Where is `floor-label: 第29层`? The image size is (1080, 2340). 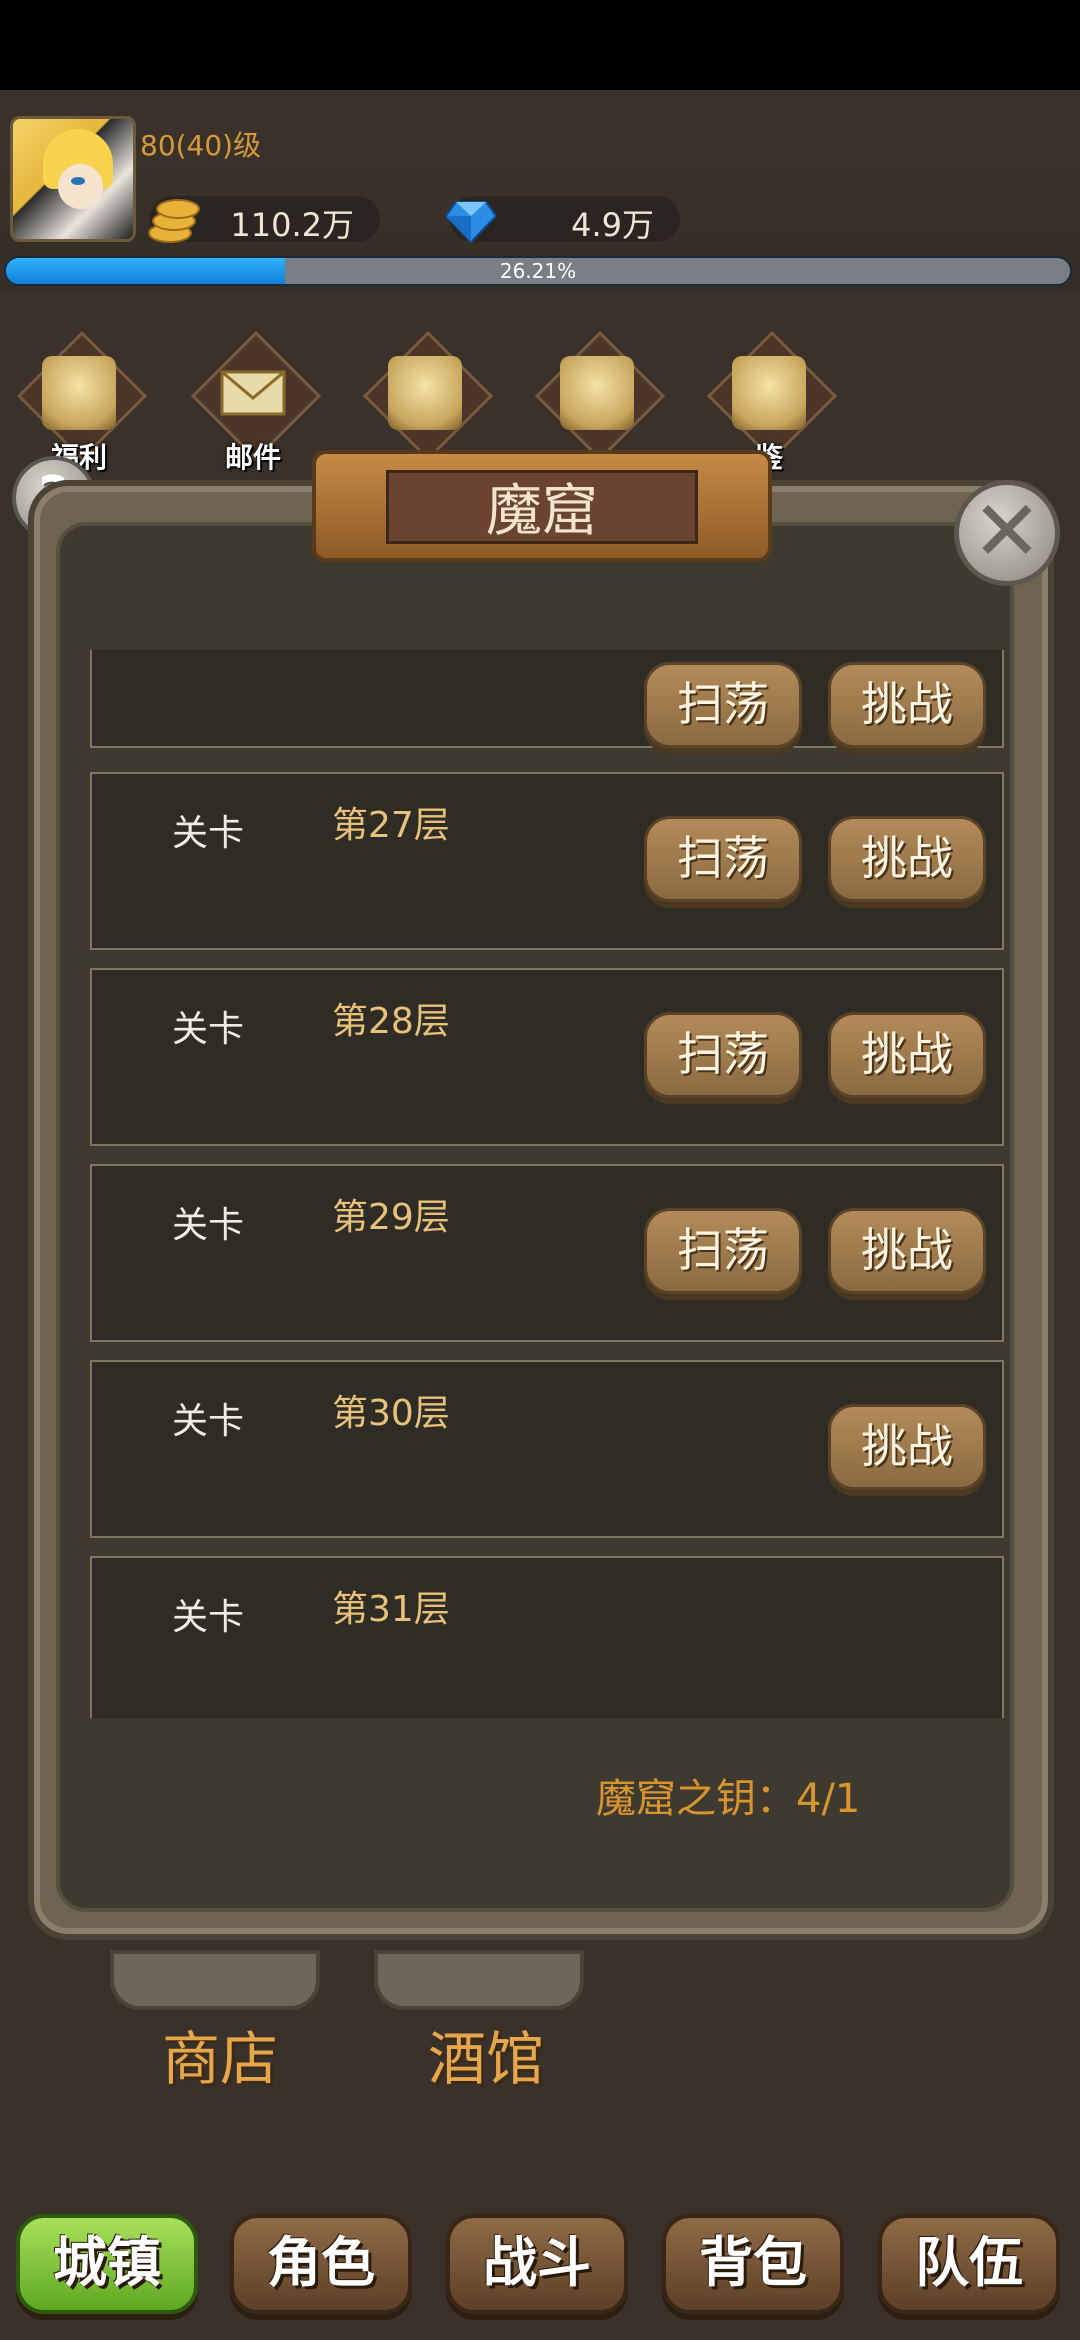
floor-label: 第29层 is located at coordinates (391, 1217).